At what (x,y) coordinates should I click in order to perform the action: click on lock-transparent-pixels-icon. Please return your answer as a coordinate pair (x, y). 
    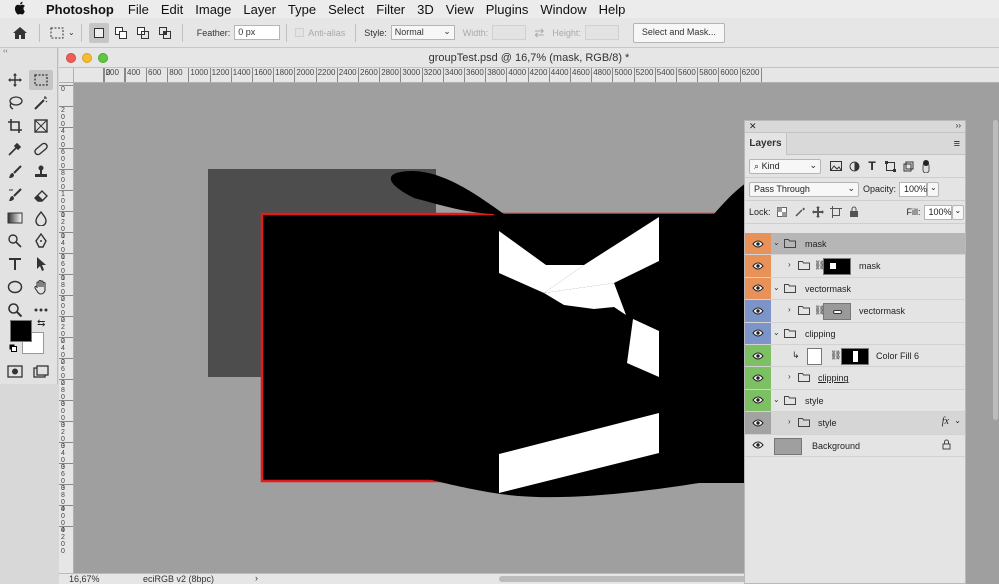
    Looking at the image, I should click on (782, 212).